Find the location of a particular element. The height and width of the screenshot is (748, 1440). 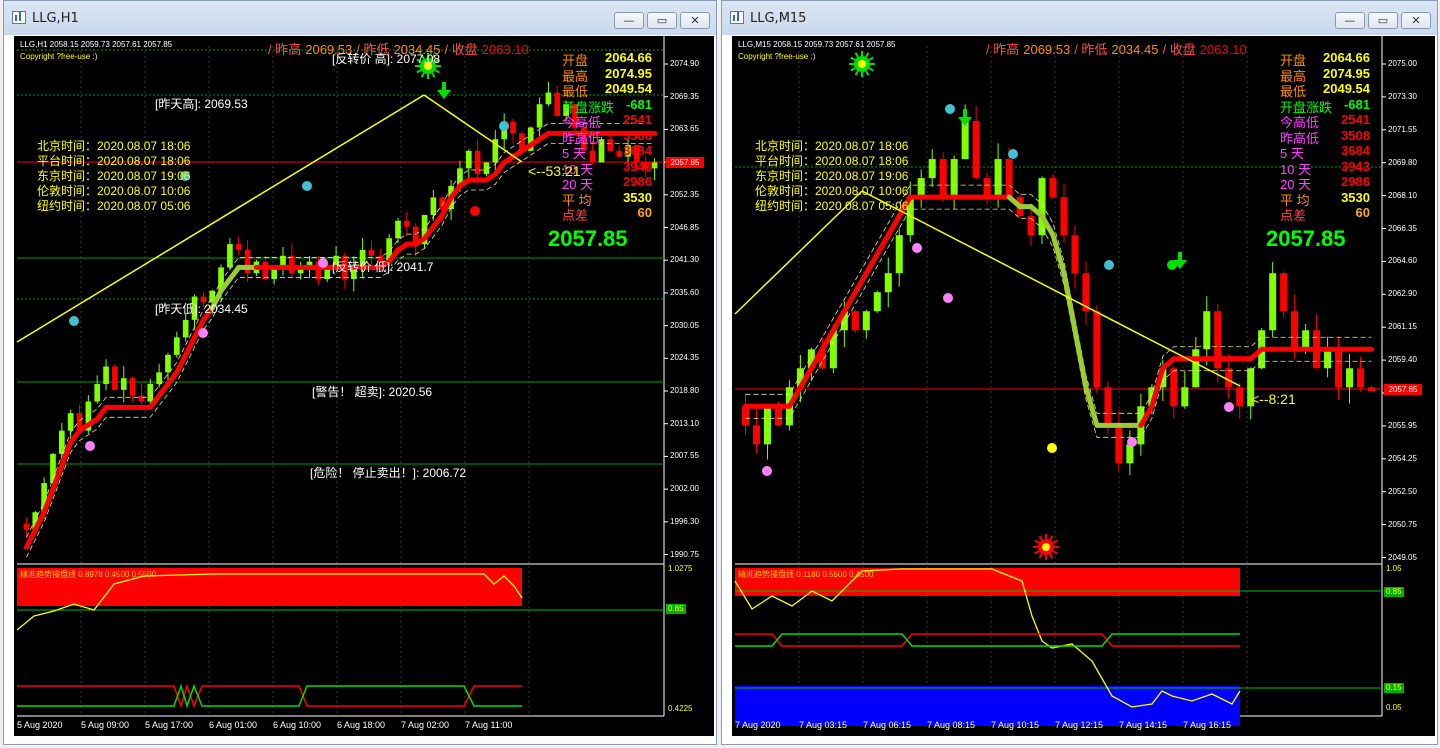

chart-header: LLG,M15 2058.15 2059.73 2057.61 2057.85 is located at coordinates (817, 44).